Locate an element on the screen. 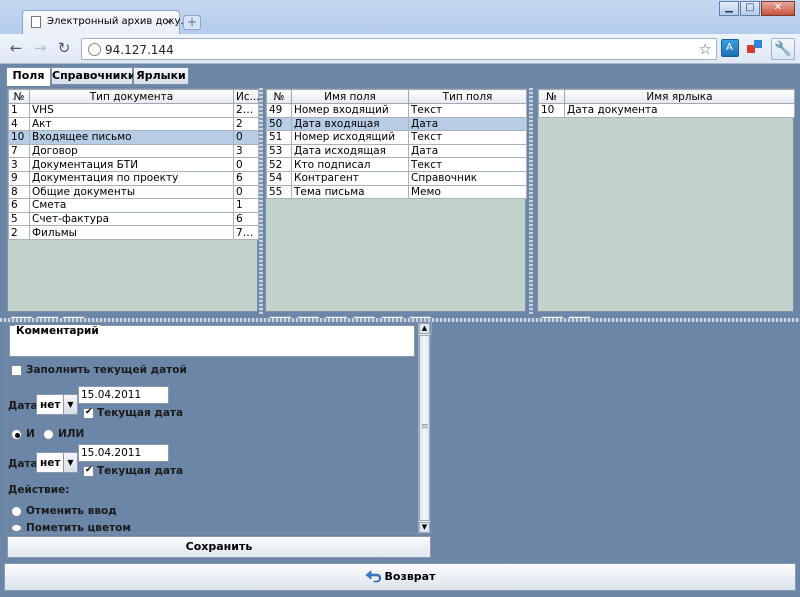 The width and height of the screenshot is (800, 597). translate-icon is located at coordinates (730, 48).